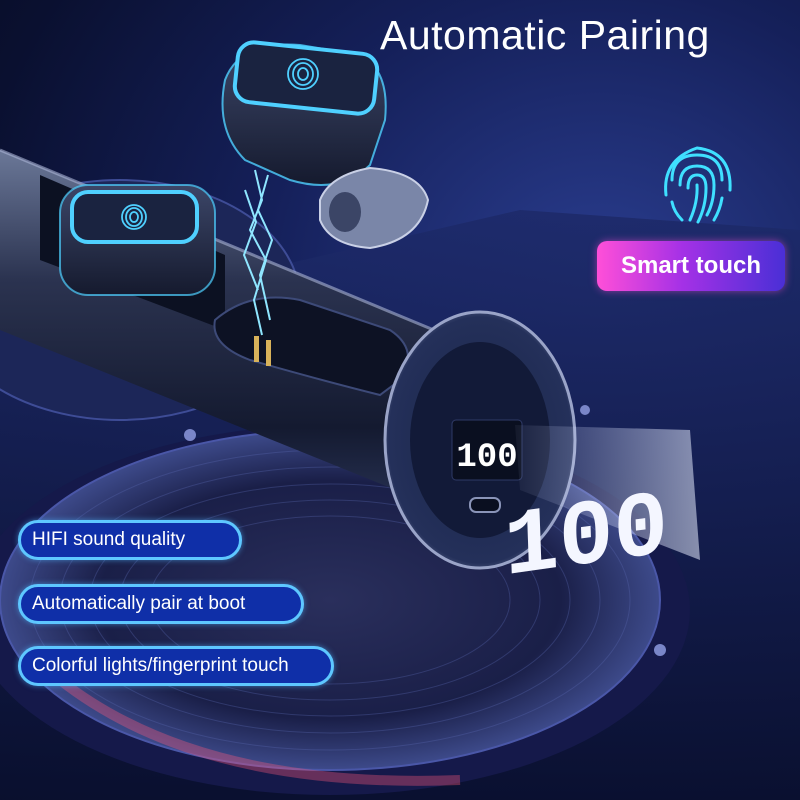  I want to click on earbud-left, so click(137, 240).